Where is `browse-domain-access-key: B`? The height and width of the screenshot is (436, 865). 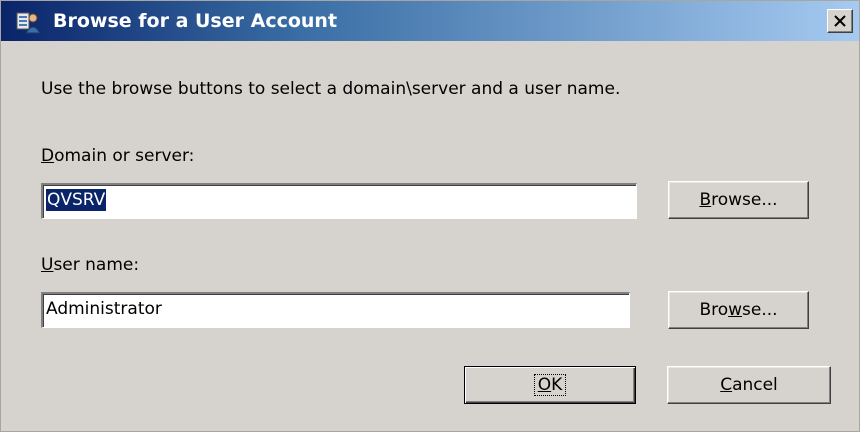
browse-domain-access-key: B is located at coordinates (705, 200).